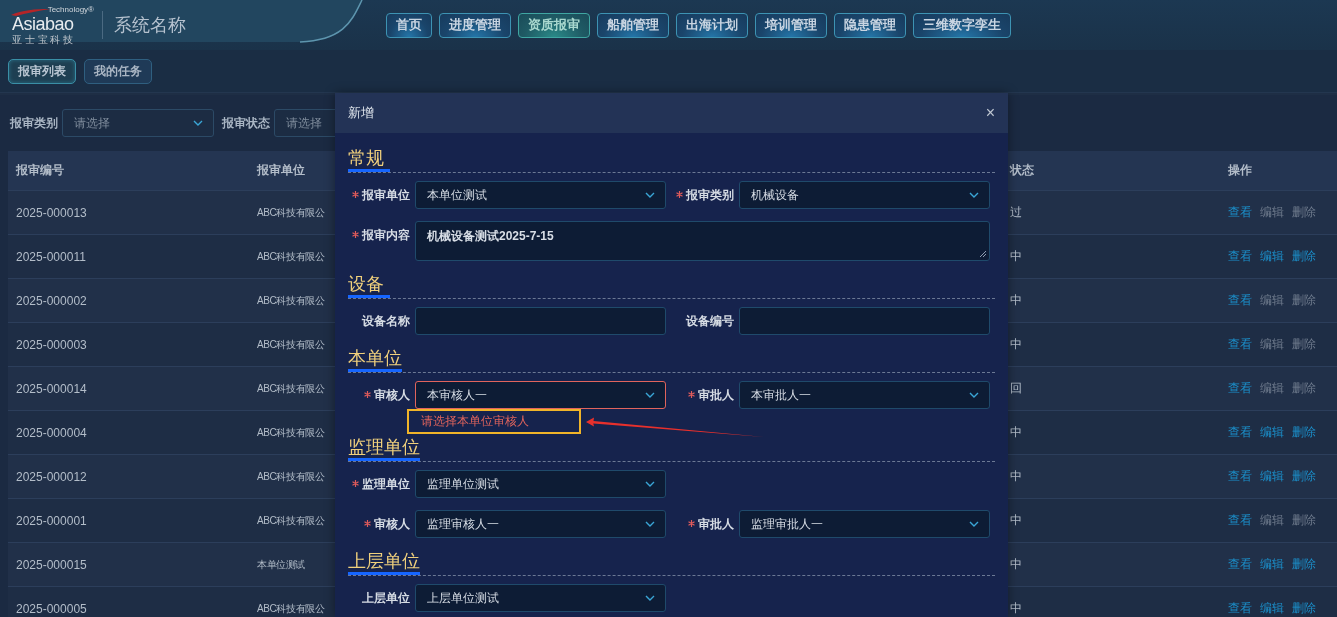 Image resolution: width=1337 pixels, height=617 pixels. What do you see at coordinates (540, 395) in the screenshot?
I see `select-field: 本审核人一` at bounding box center [540, 395].